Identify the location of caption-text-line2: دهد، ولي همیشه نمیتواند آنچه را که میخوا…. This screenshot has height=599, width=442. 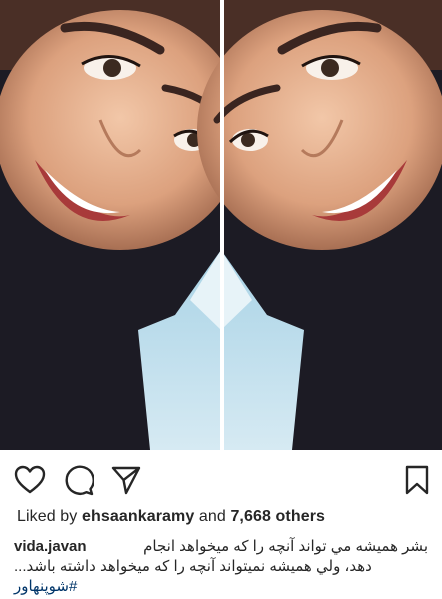
(193, 566).